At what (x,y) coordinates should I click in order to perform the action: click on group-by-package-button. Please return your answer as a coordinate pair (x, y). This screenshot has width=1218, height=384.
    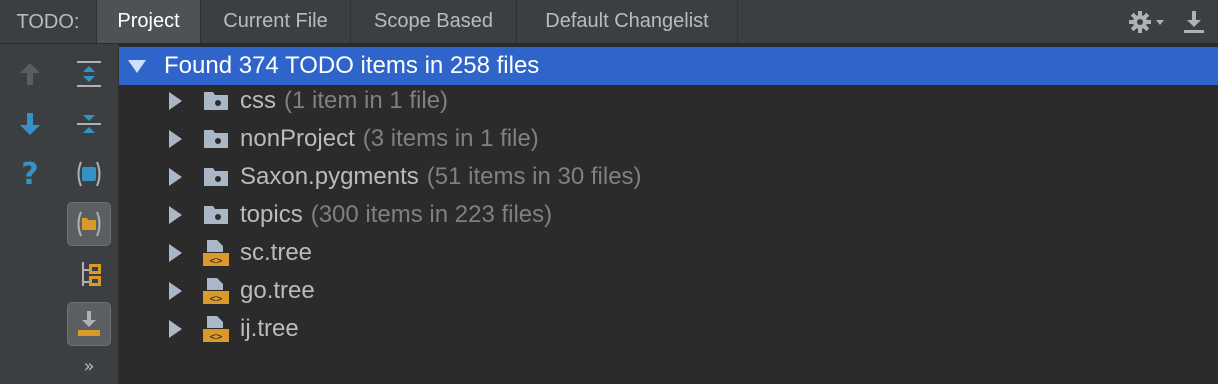
    Looking at the image, I should click on (89, 274).